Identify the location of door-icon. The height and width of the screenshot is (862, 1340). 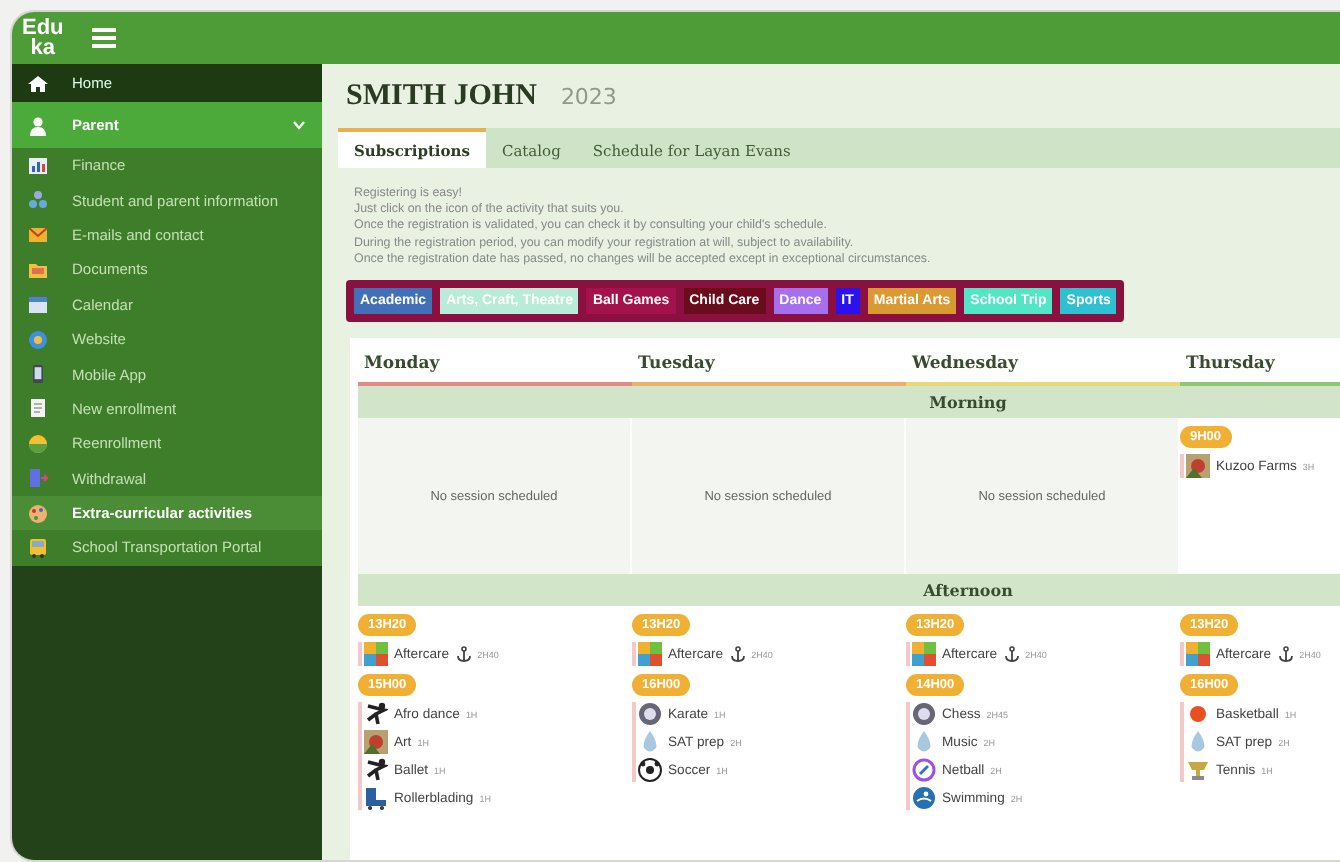
(38, 478).